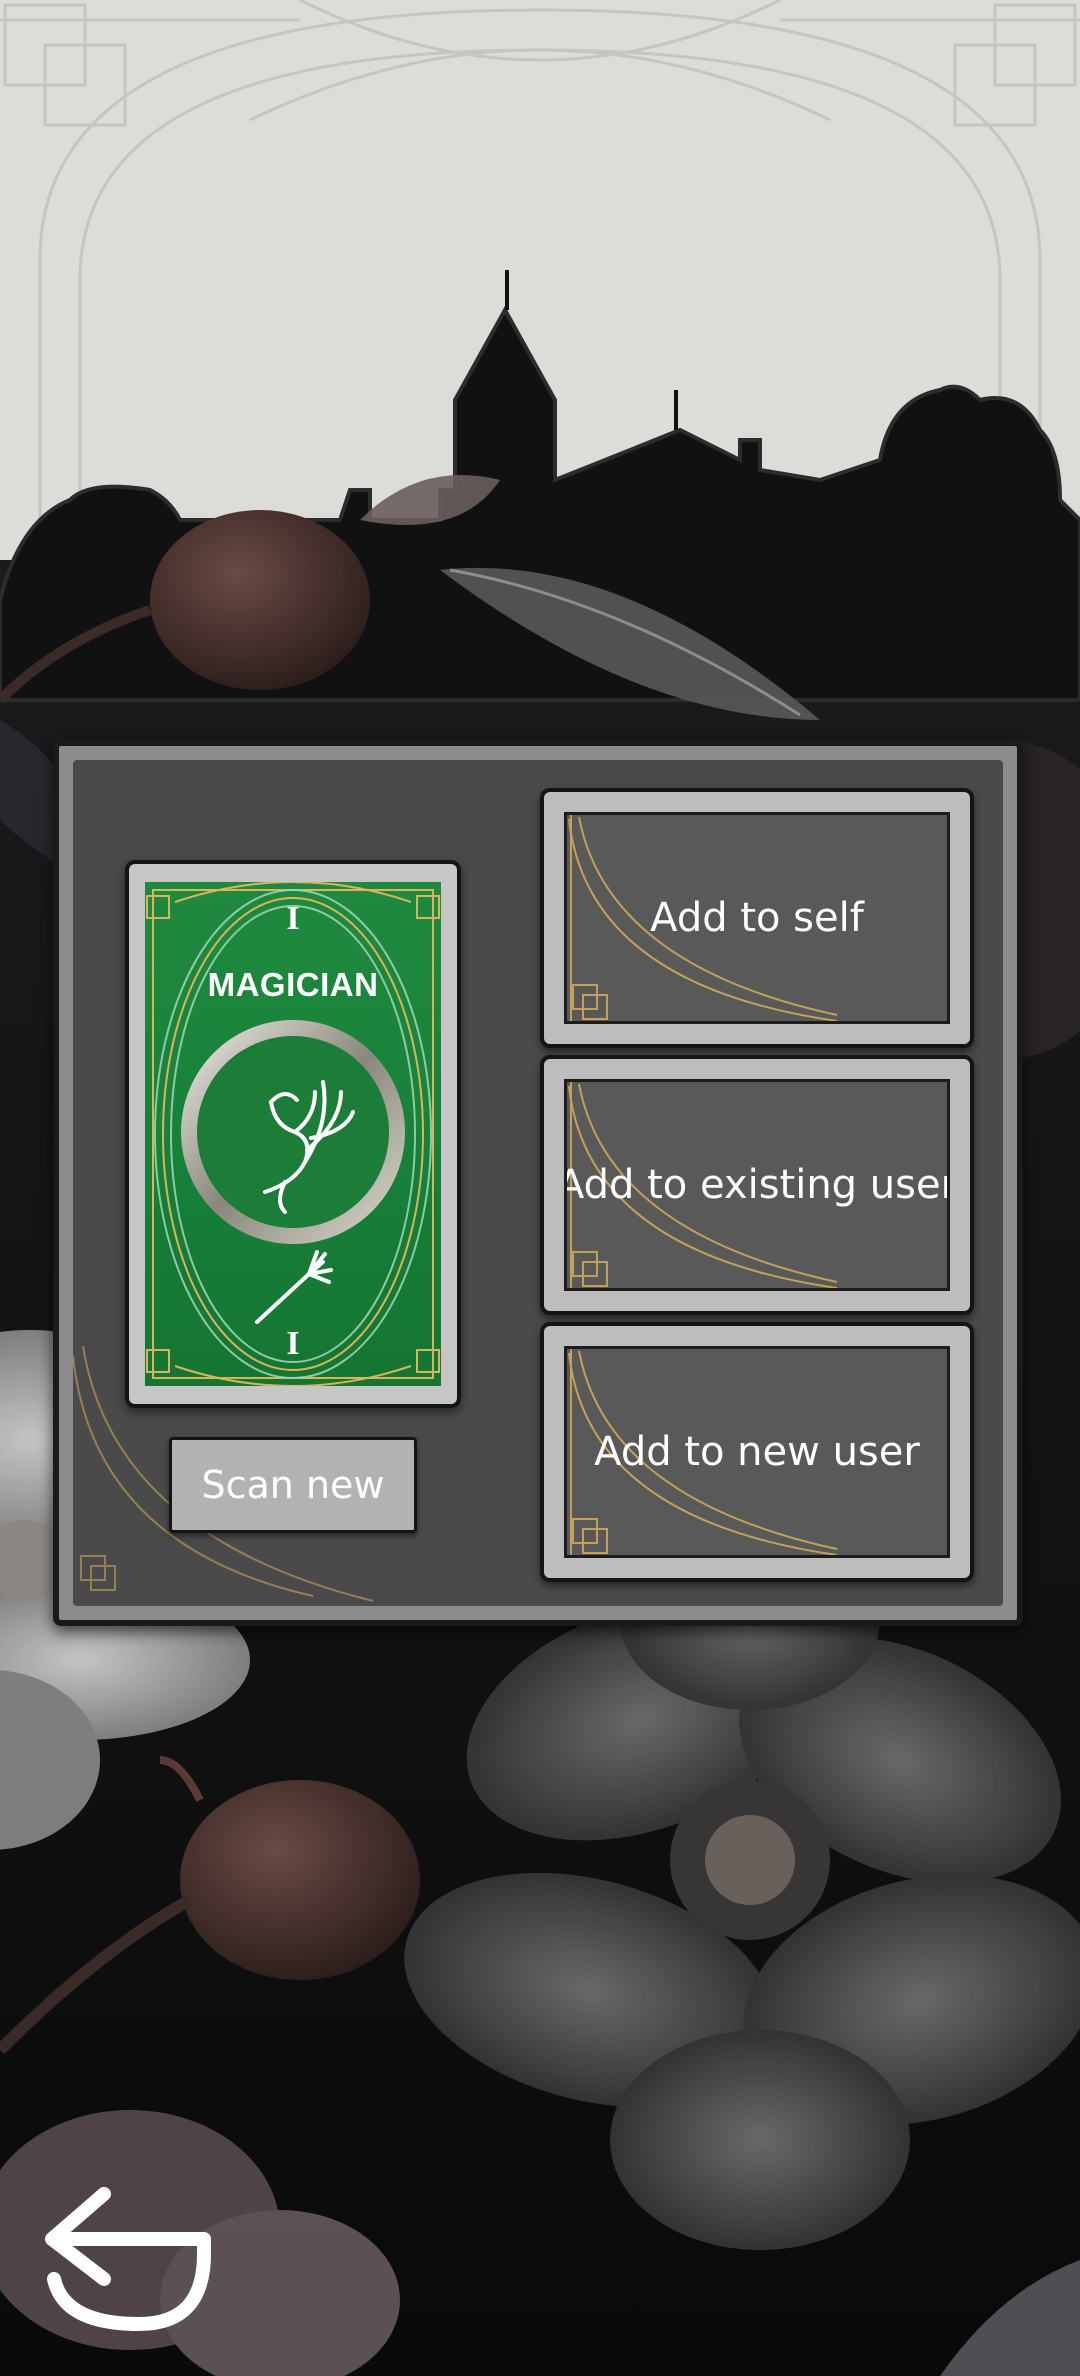  What do you see at coordinates (293, 984) in the screenshot?
I see `card-title: MAGICIAN` at bounding box center [293, 984].